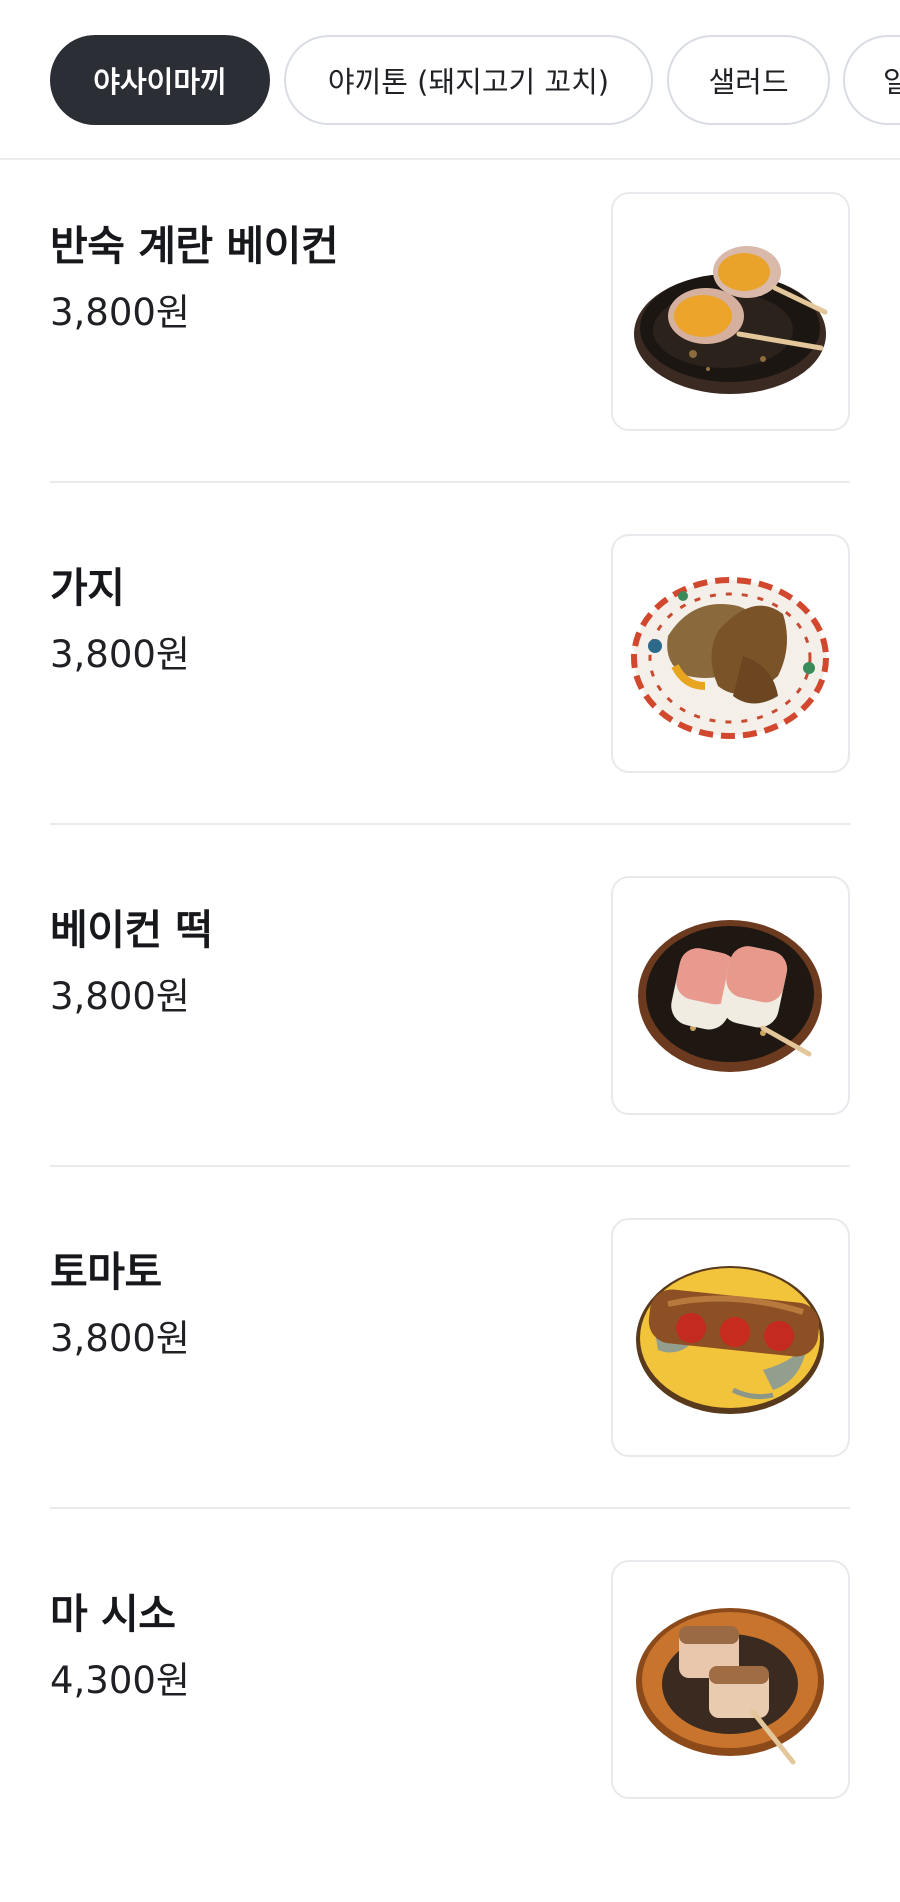  Describe the element at coordinates (106, 1272) in the screenshot. I see `menu-item-name: 토마토` at that location.